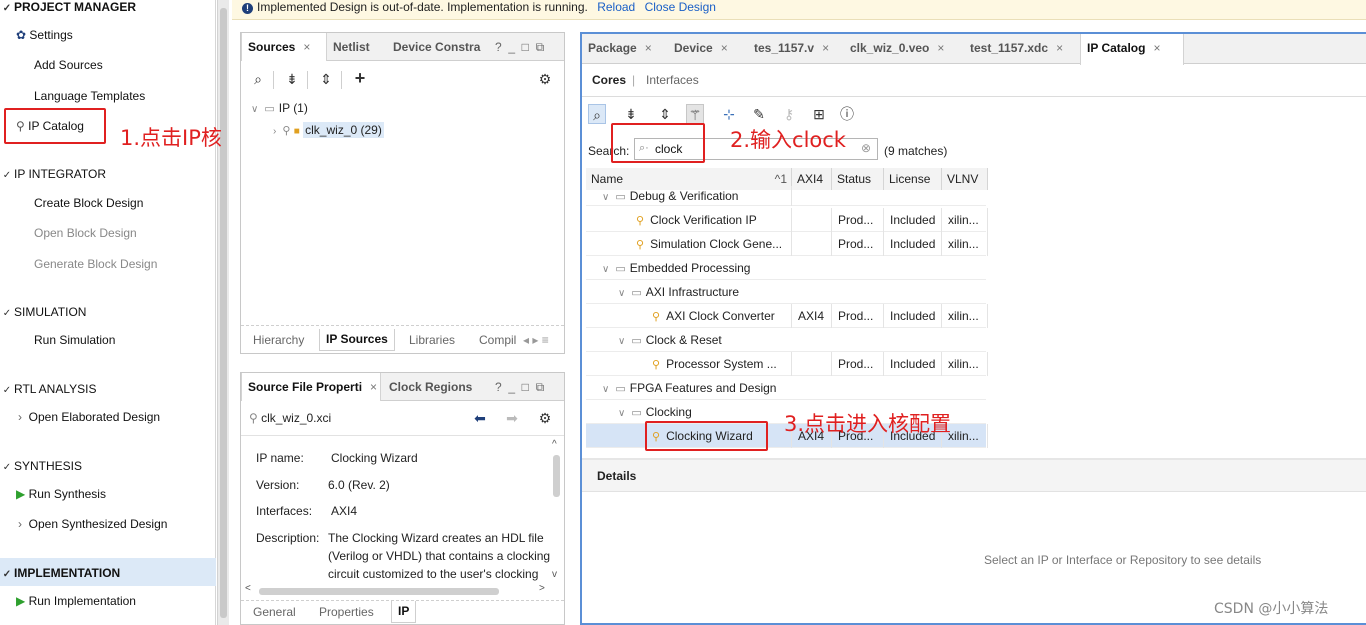 The image size is (1366, 625). I want to click on tab-device-constraints: Device Constra, so click(437, 47).